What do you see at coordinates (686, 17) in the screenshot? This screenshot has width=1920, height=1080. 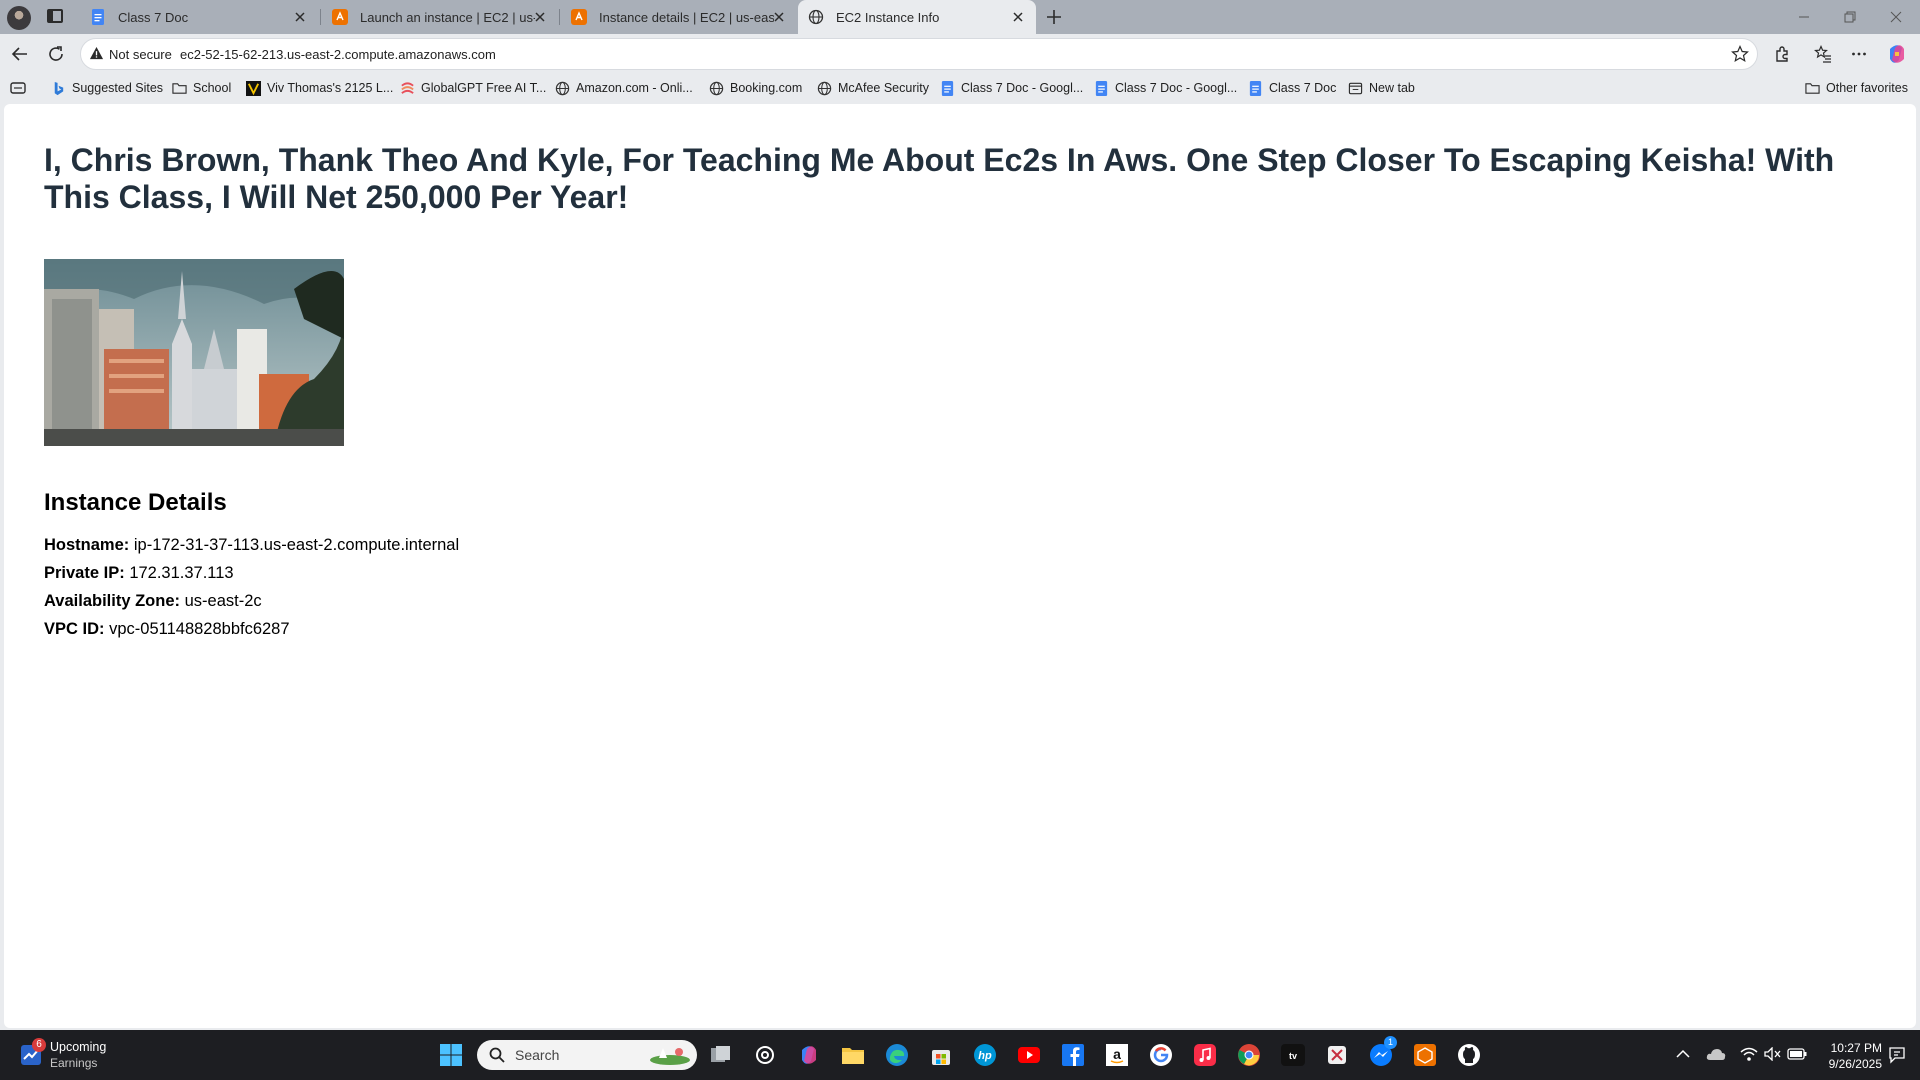 I see `tab-title: Instance details | EC2 | us-east-2` at bounding box center [686, 17].